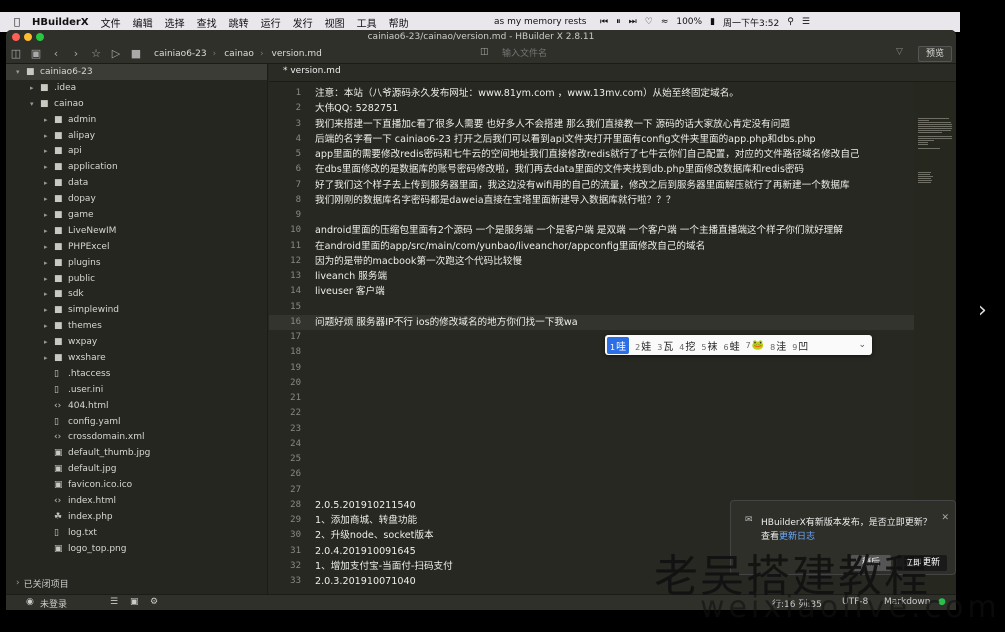 This screenshot has height=632, width=1005. What do you see at coordinates (136, 279) in the screenshot?
I see `tree-item: ▸ ■ public` at bounding box center [136, 279].